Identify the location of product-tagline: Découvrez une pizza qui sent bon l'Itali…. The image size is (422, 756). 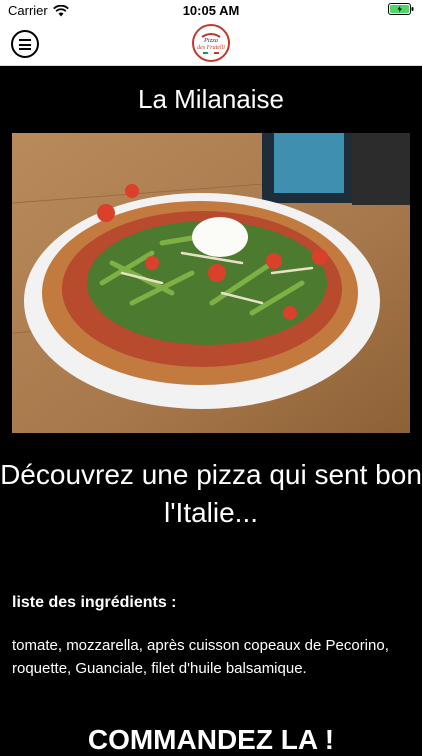
(211, 493).